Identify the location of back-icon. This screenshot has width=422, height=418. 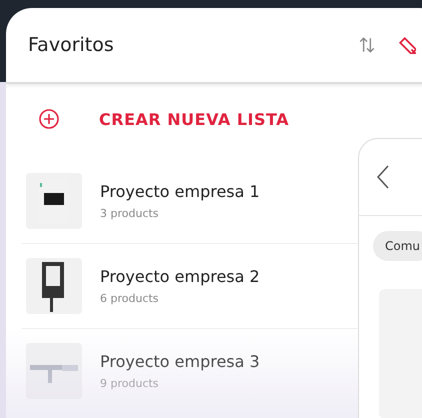
(383, 177).